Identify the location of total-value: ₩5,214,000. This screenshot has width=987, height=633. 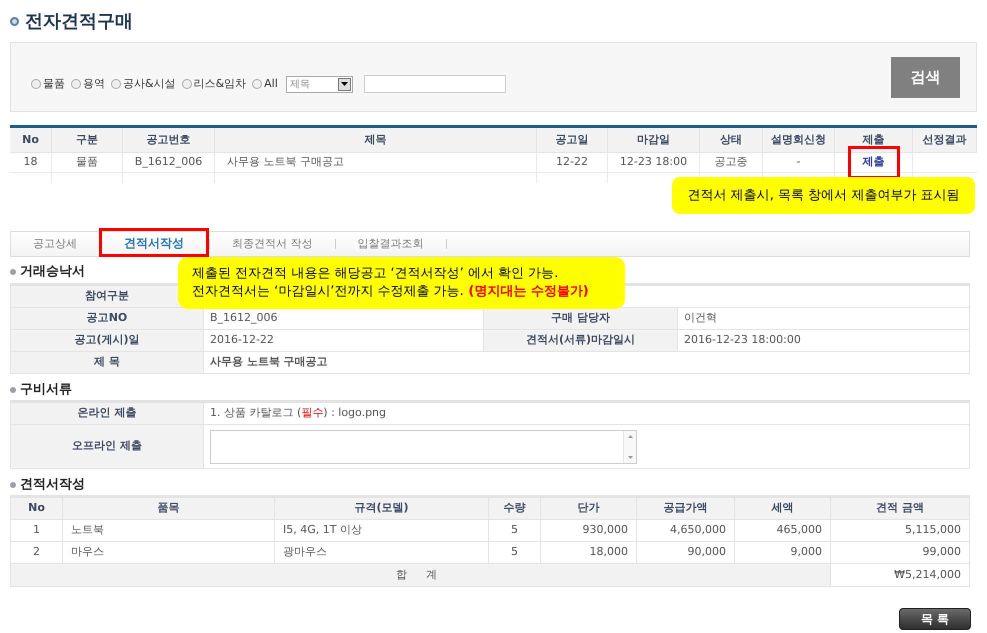
(927, 574).